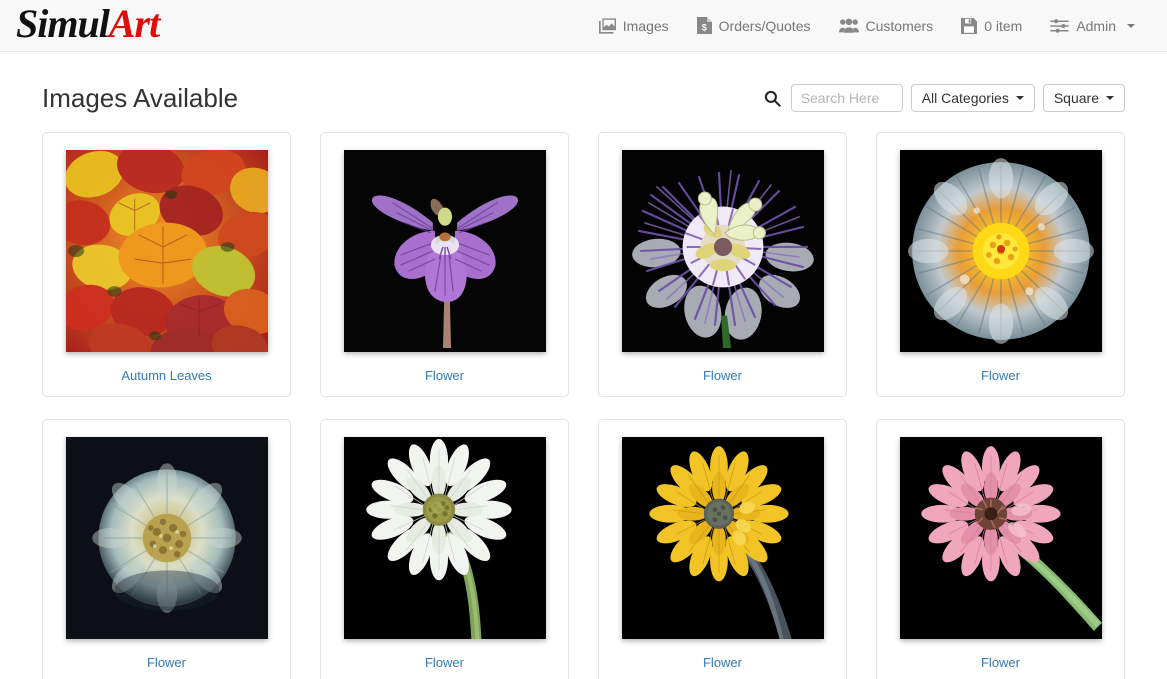 The image size is (1167, 679). I want to click on orders-quotes-icon: $, so click(704, 25).